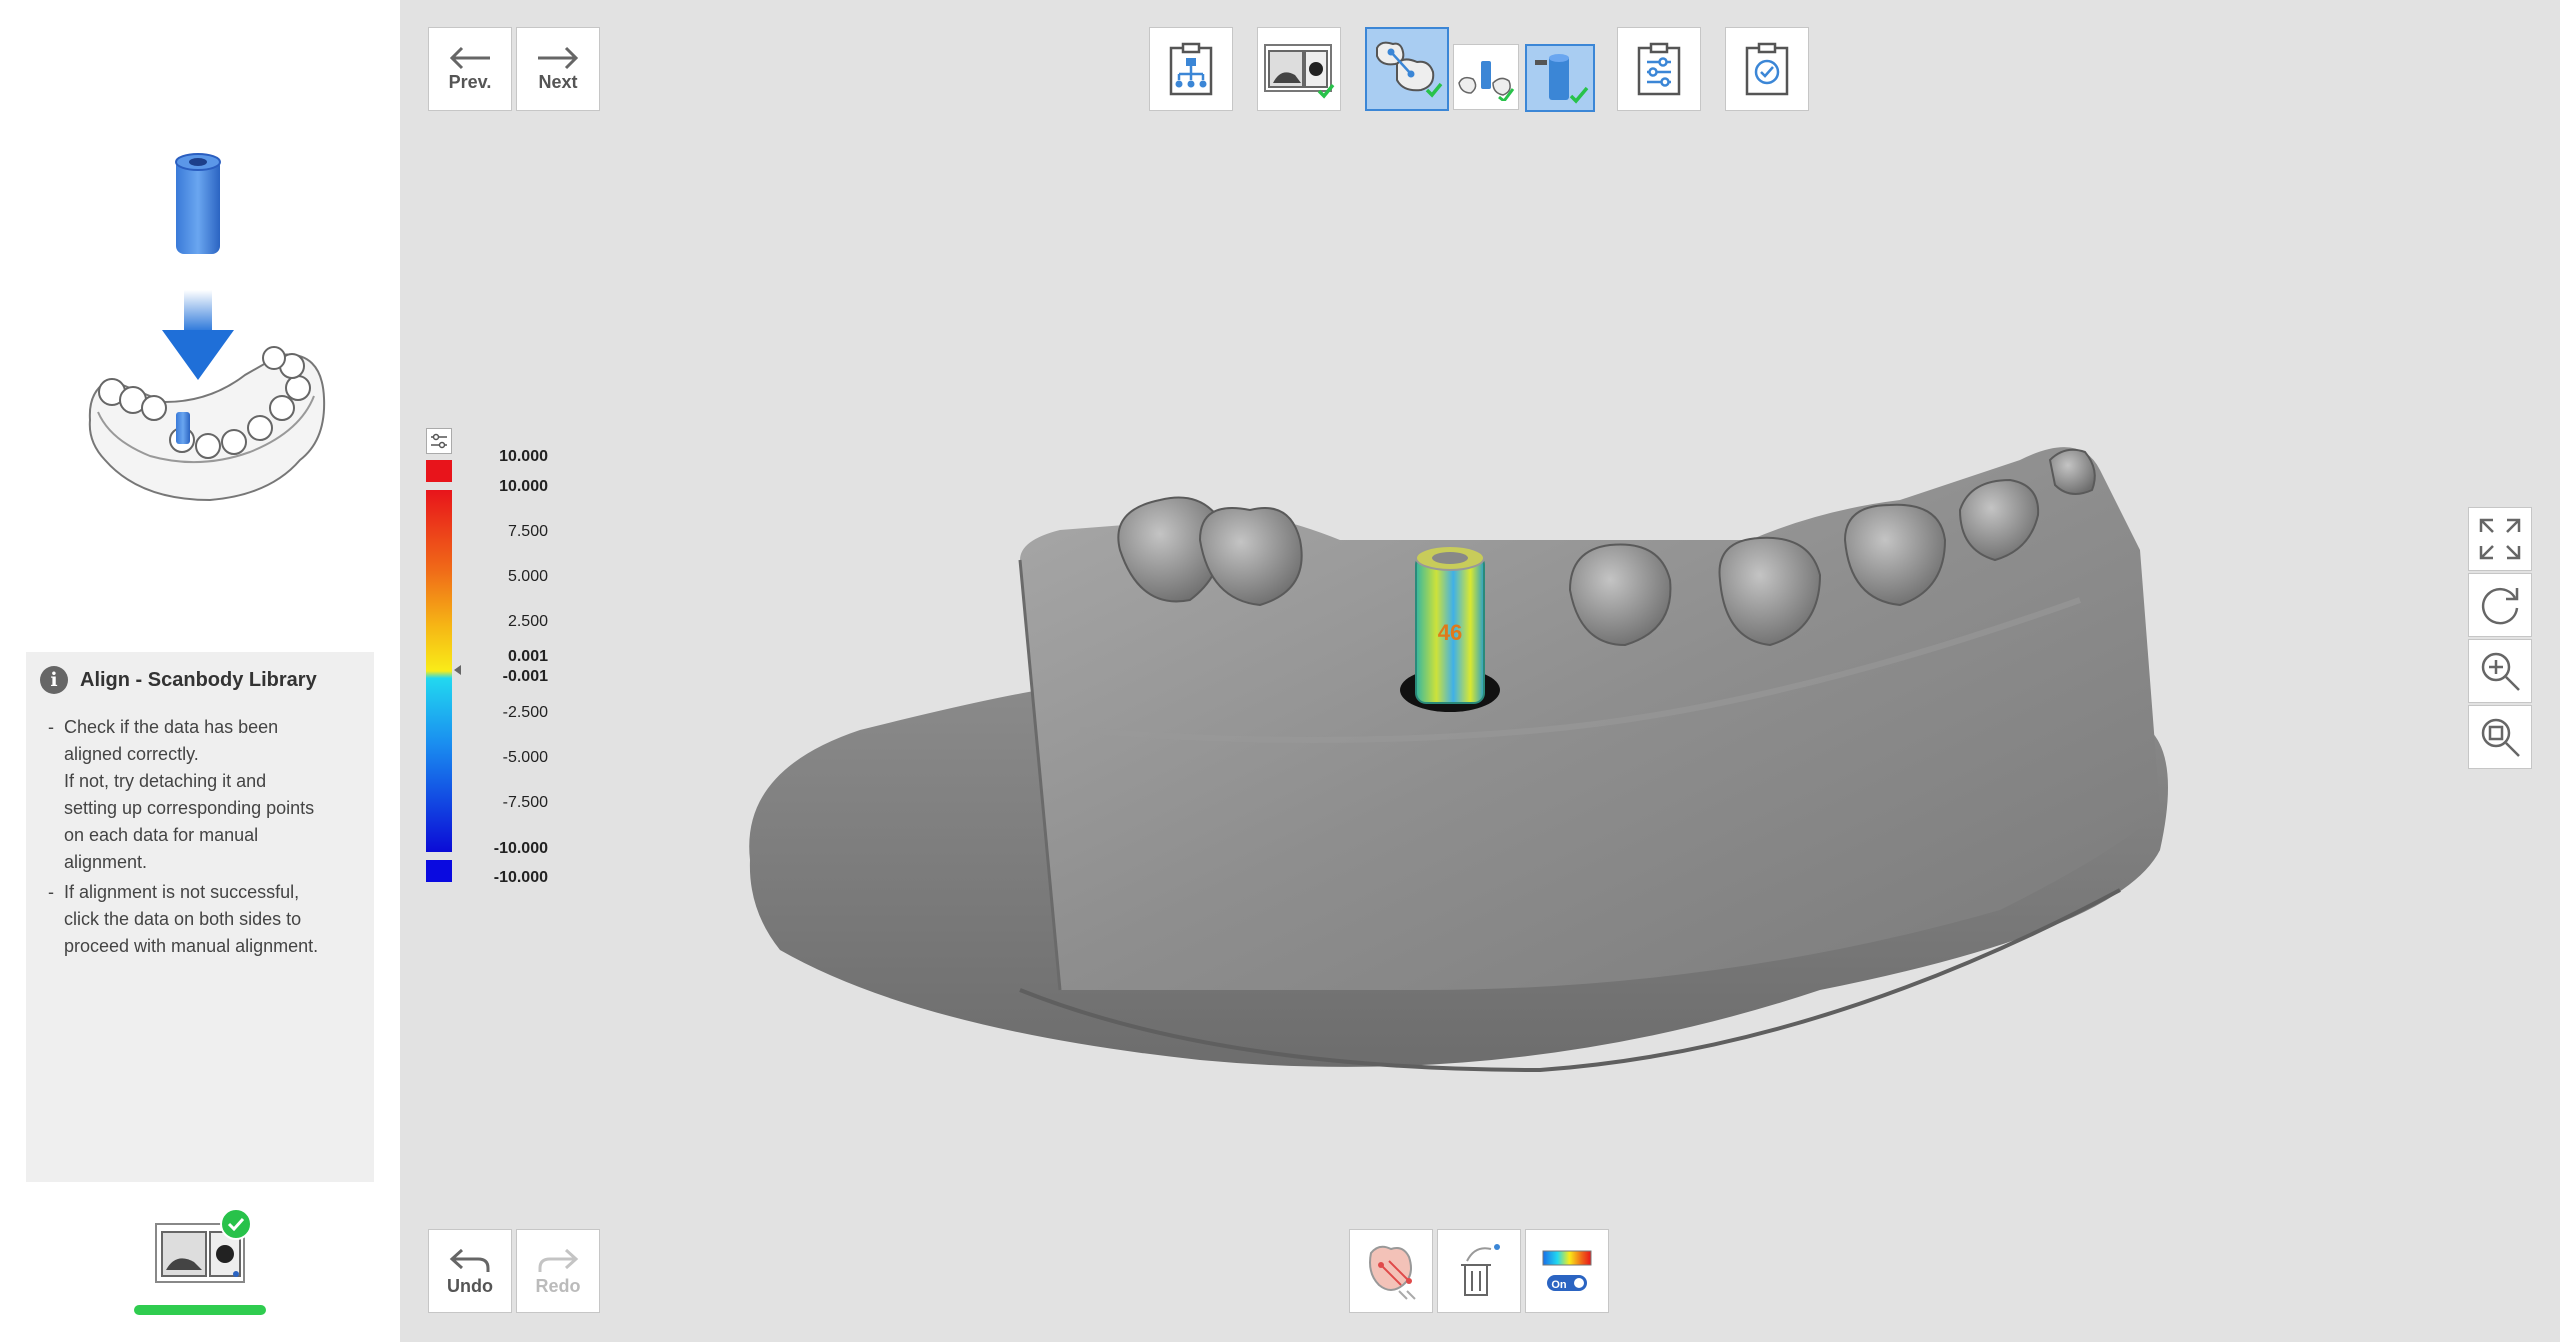 This screenshot has width=2560, height=1342. I want to click on tooth-color-button, so click(1391, 1271).